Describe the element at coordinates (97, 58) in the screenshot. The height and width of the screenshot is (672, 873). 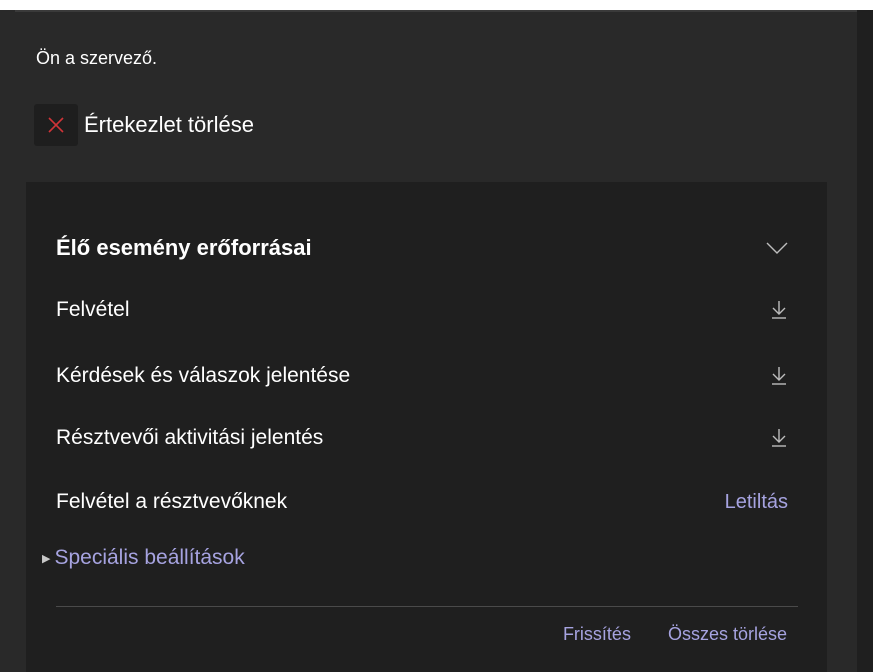
I see `organizer-note: Ön a szervező.` at that location.